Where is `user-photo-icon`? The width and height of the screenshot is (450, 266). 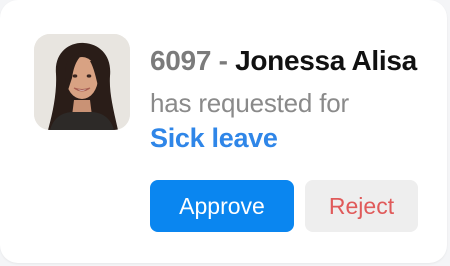 user-photo-icon is located at coordinates (82, 82).